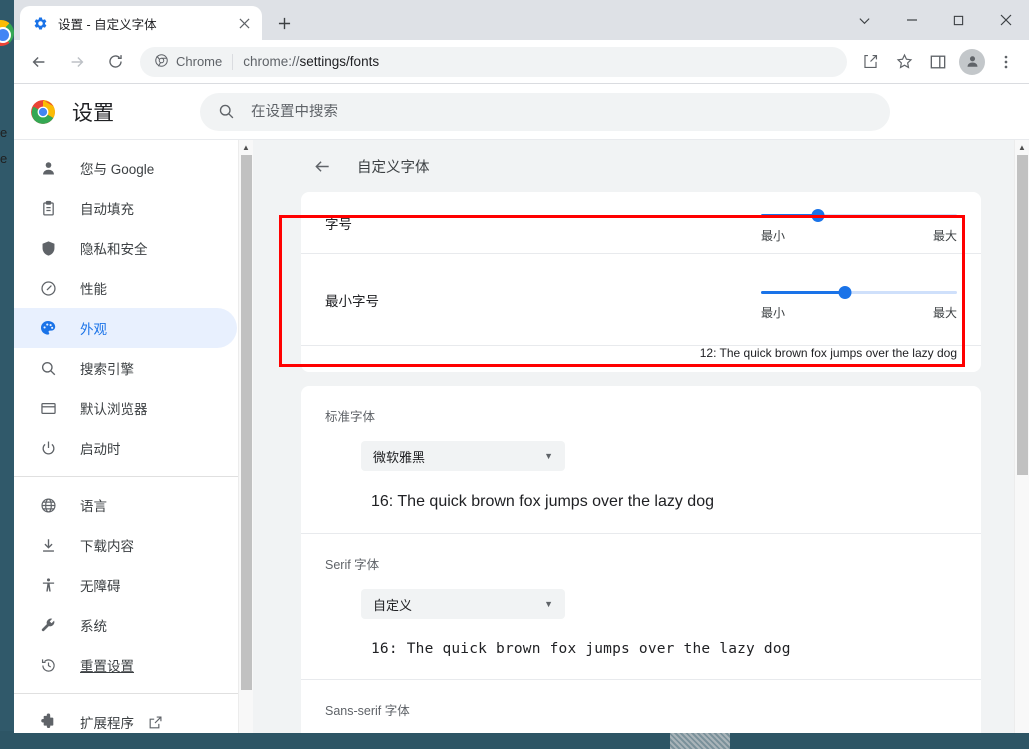 Image resolution: width=1029 pixels, height=749 pixels. Describe the element at coordinates (352, 565) in the screenshot. I see `serif-font-title: Serif 字体` at that location.